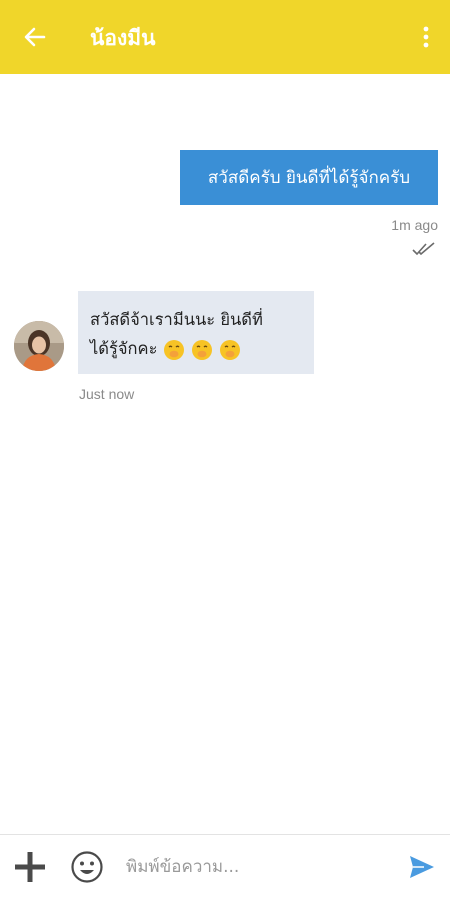 The width and height of the screenshot is (450, 900). I want to click on contact-avatar, so click(39, 346).